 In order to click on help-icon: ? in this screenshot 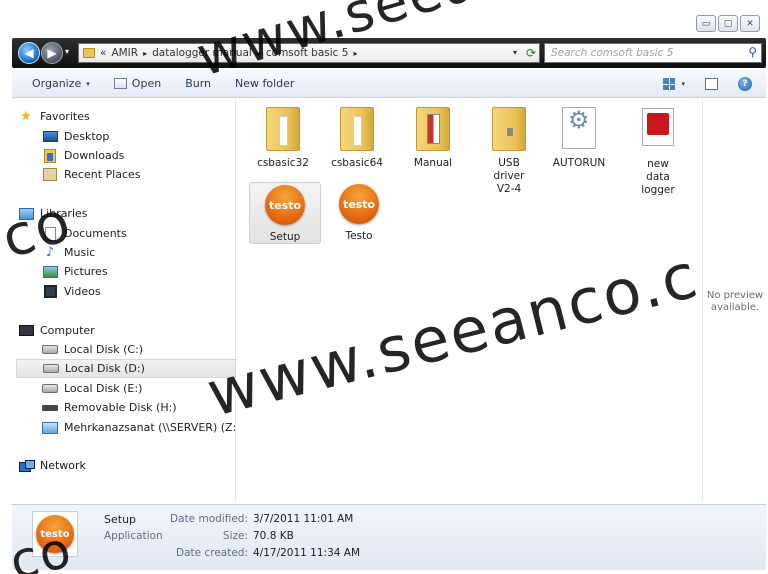, I will do `click(745, 84)`.